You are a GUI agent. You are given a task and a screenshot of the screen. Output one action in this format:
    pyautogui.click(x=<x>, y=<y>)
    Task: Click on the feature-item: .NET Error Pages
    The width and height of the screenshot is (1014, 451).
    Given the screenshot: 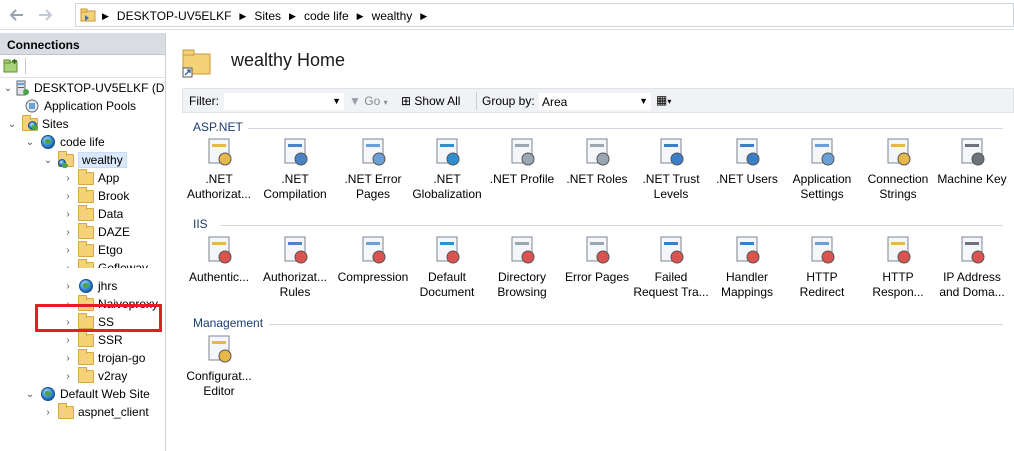 What is the action you would take?
    pyautogui.click(x=373, y=169)
    